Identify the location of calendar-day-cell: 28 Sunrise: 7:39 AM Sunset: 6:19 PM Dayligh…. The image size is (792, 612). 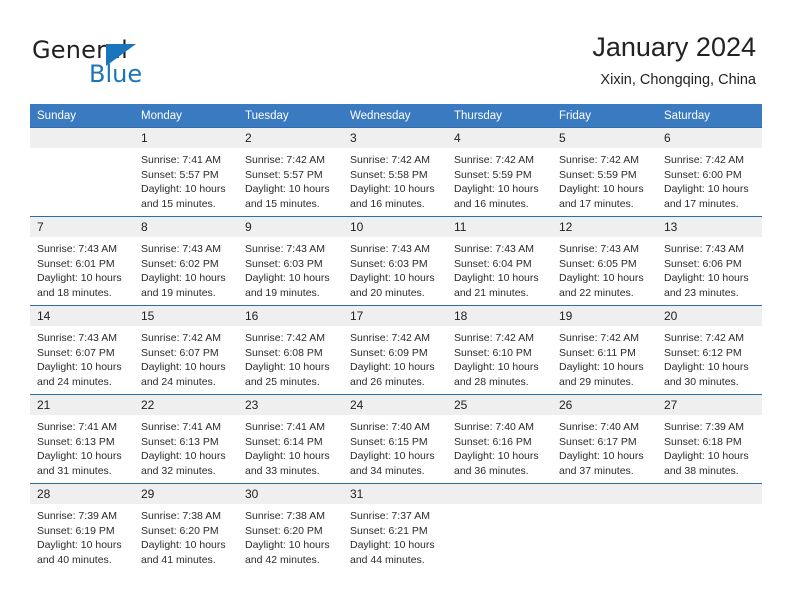
(82, 527).